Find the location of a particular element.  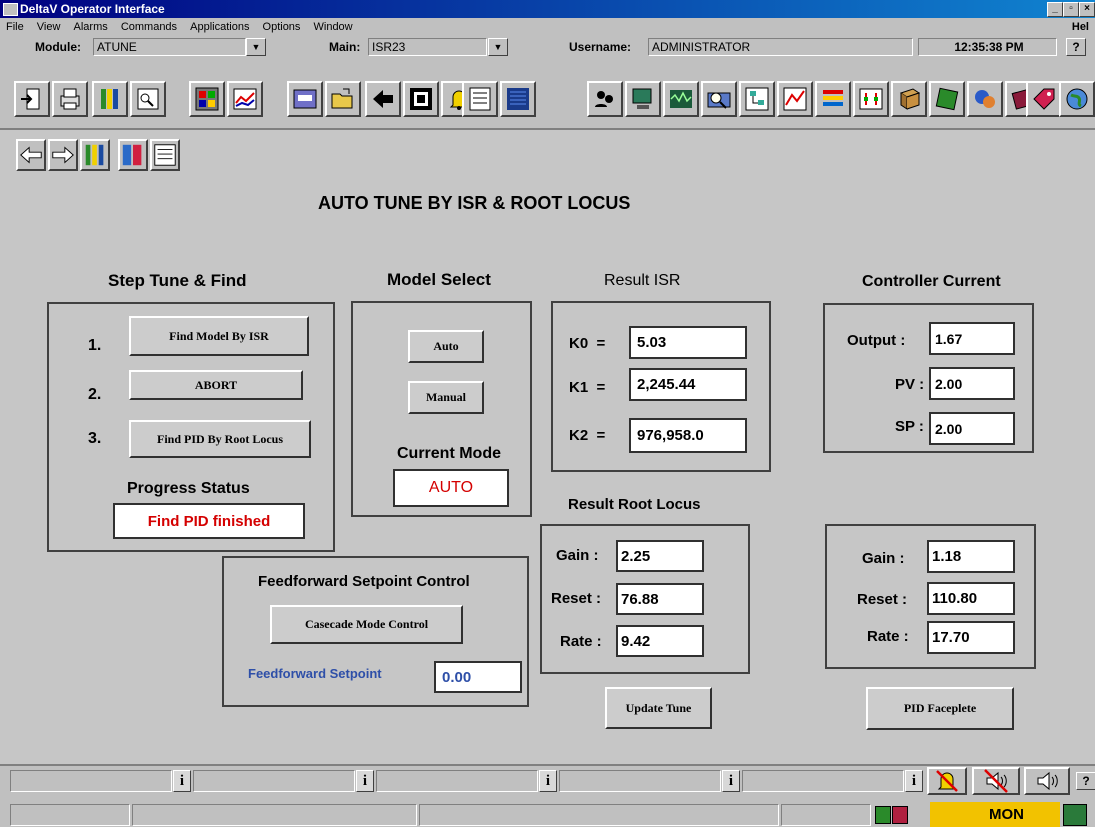

network-status-icon is located at coordinates (883, 815).